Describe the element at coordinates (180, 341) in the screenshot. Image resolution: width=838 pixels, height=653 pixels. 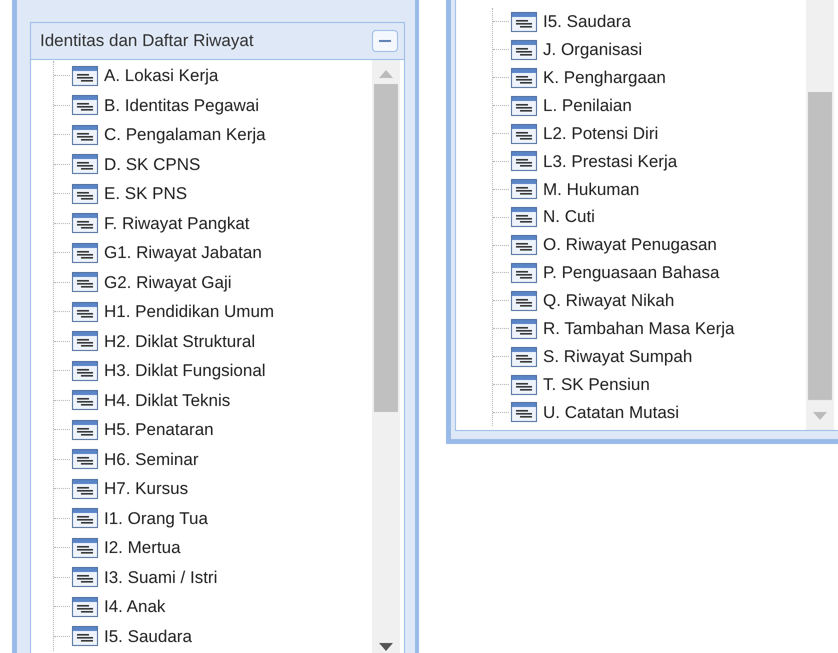
I see `tree-item: H2. Diklat Struktural` at that location.